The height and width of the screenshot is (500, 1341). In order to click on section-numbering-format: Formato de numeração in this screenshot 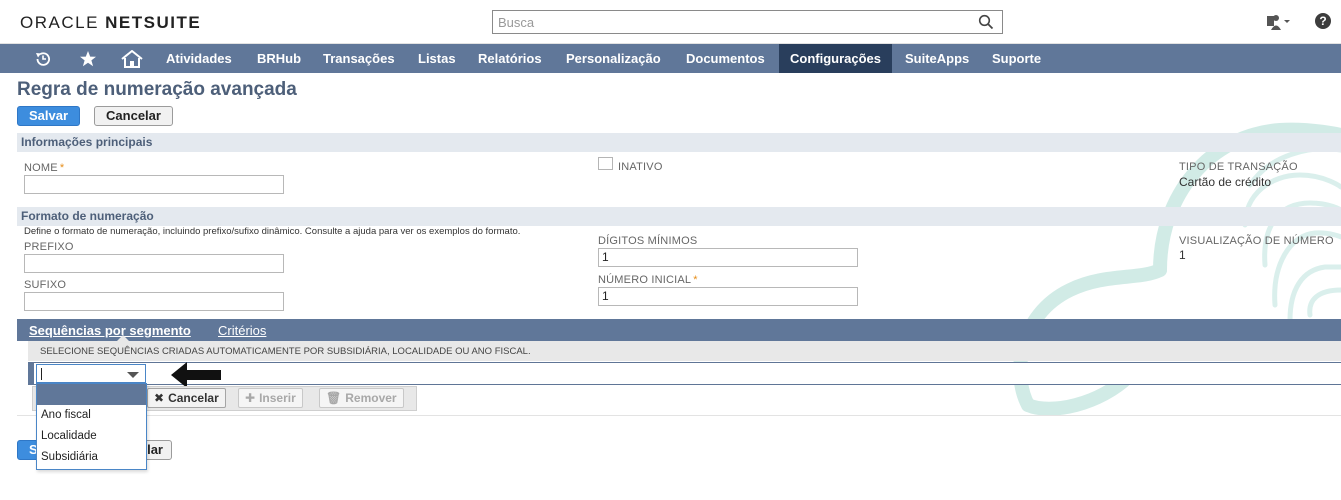, I will do `click(679, 216)`.